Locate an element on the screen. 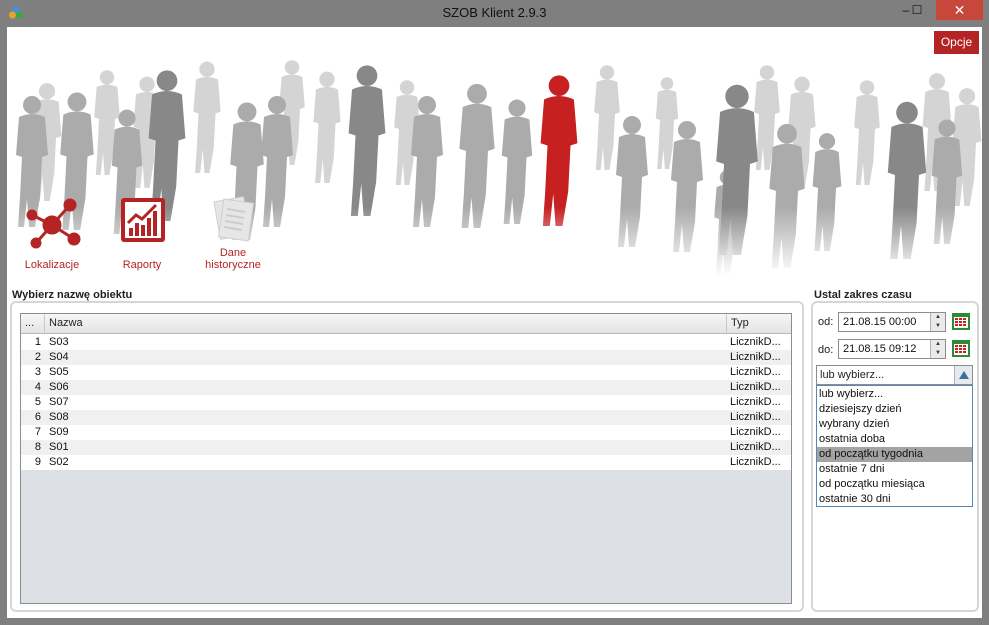 This screenshot has width=989, height=625. from-calendar-icon is located at coordinates (961, 321).